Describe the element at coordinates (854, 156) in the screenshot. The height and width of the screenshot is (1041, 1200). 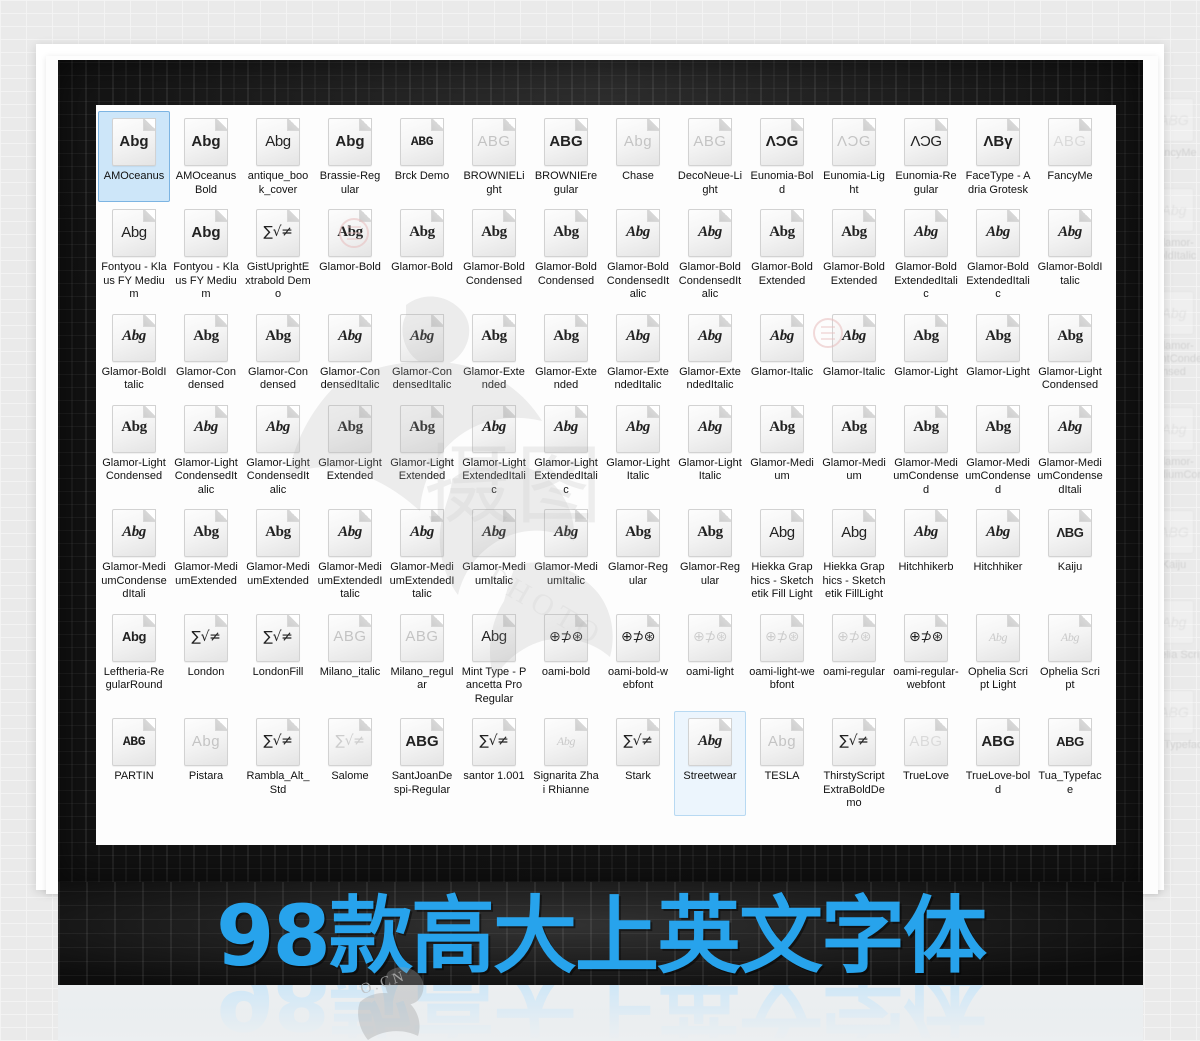
I see `font-file-item: ΛƆG Eunomia-Light` at that location.